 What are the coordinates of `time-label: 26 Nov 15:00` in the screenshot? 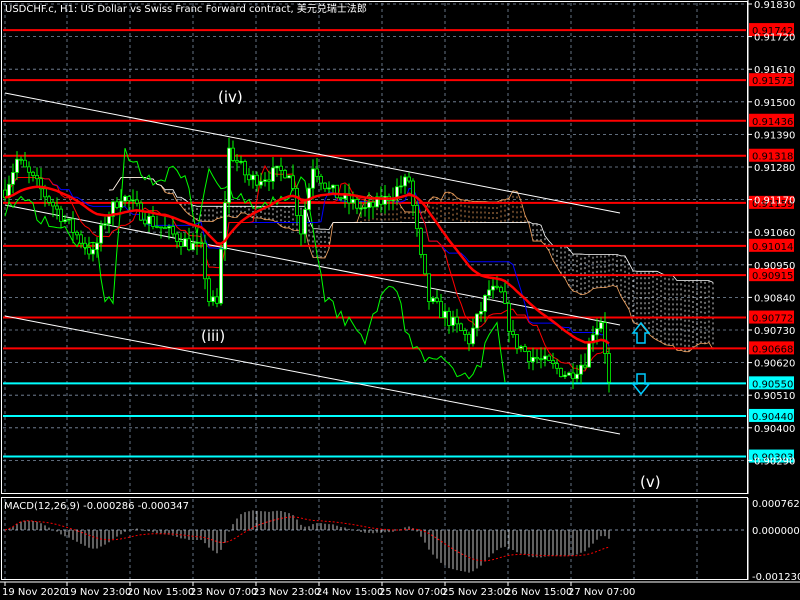 It's located at (538, 592).